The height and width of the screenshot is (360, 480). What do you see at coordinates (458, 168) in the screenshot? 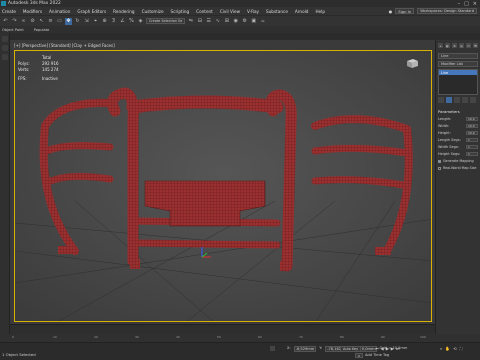
I see `real-world-map-checkbox: Real-World Map Size` at bounding box center [458, 168].